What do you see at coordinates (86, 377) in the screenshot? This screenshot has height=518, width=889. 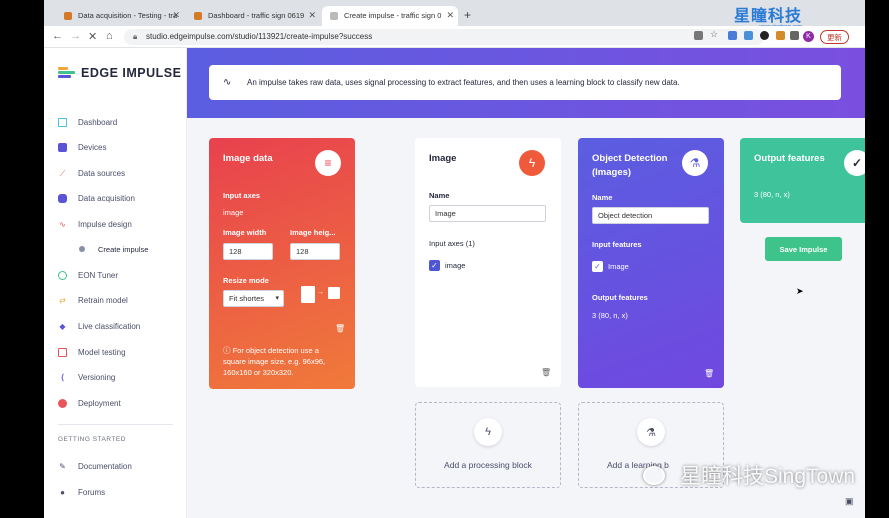 I see `sidebar-item-versioning: ⟨ Versioning` at bounding box center [86, 377].